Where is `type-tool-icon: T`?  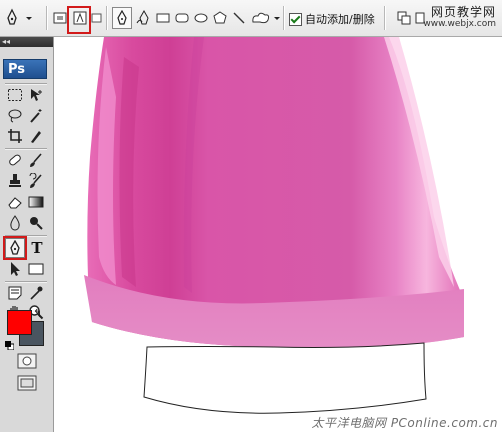 type-tool-icon: T is located at coordinates (37, 248).